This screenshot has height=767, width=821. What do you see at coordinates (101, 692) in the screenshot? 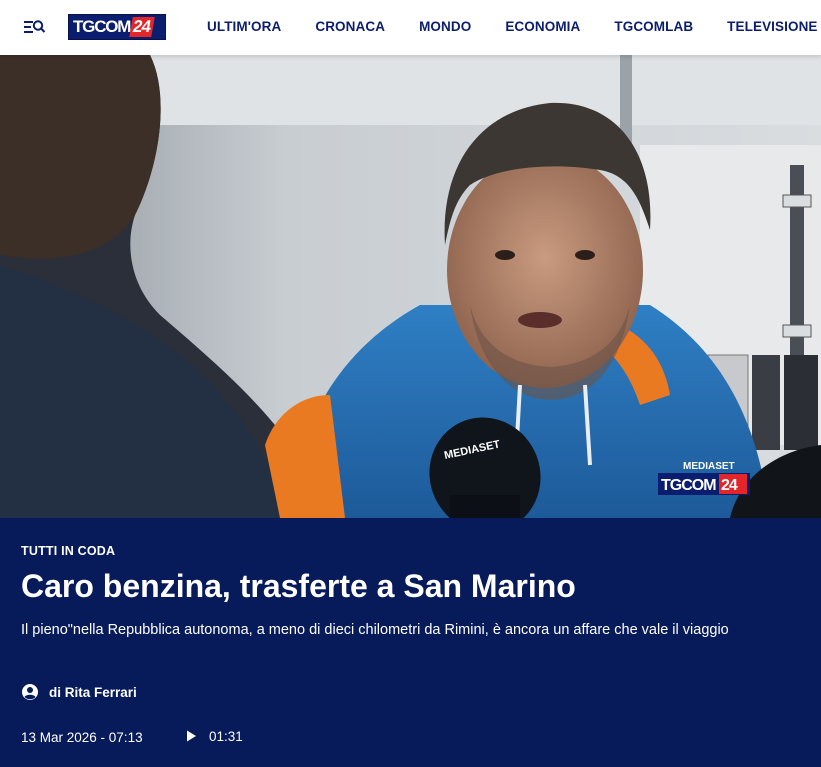
I see `author-name: Rita Ferrari` at bounding box center [101, 692].